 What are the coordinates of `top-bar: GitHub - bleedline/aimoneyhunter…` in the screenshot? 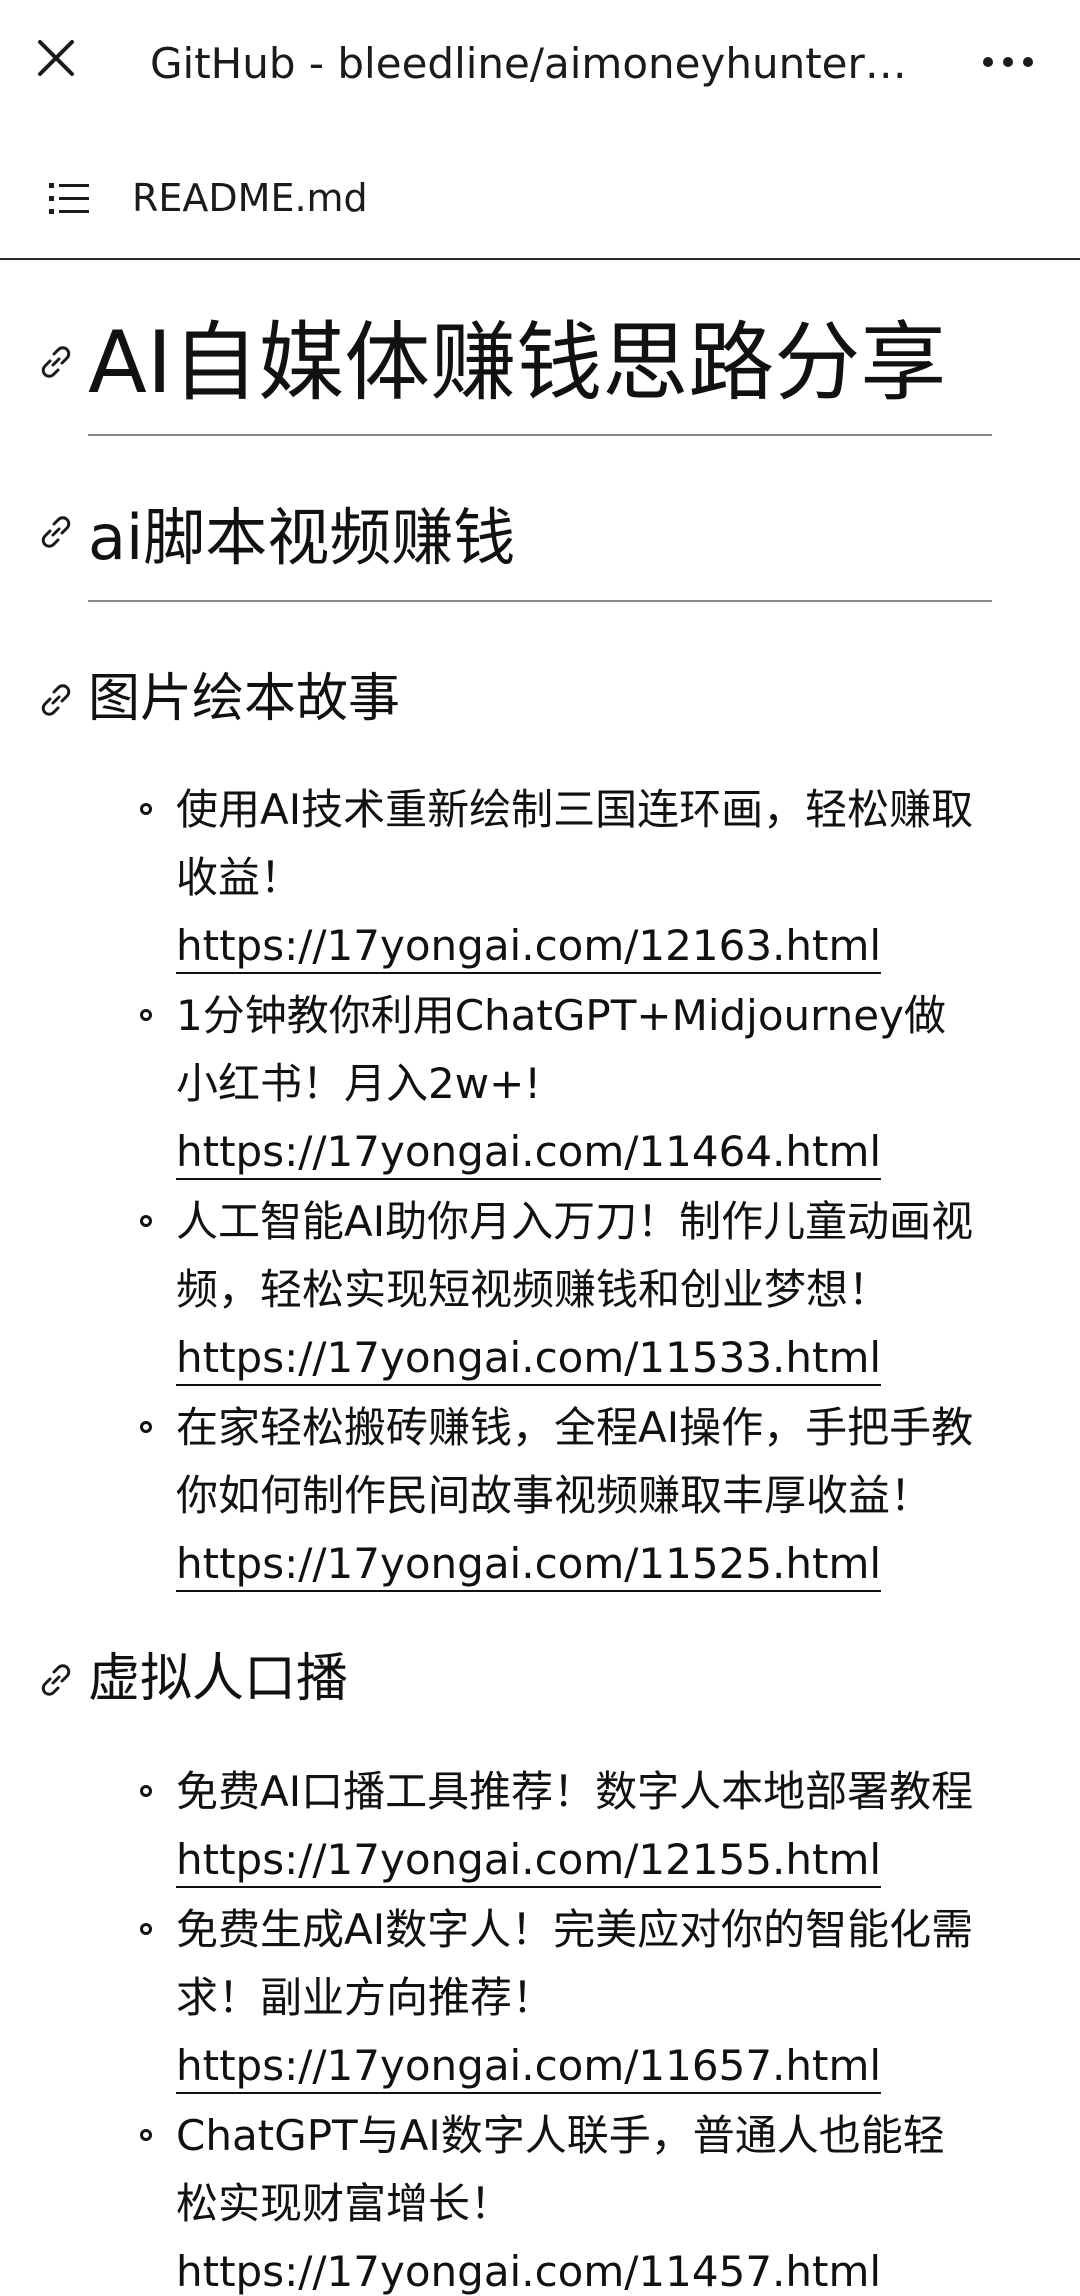 It's located at (540, 64).